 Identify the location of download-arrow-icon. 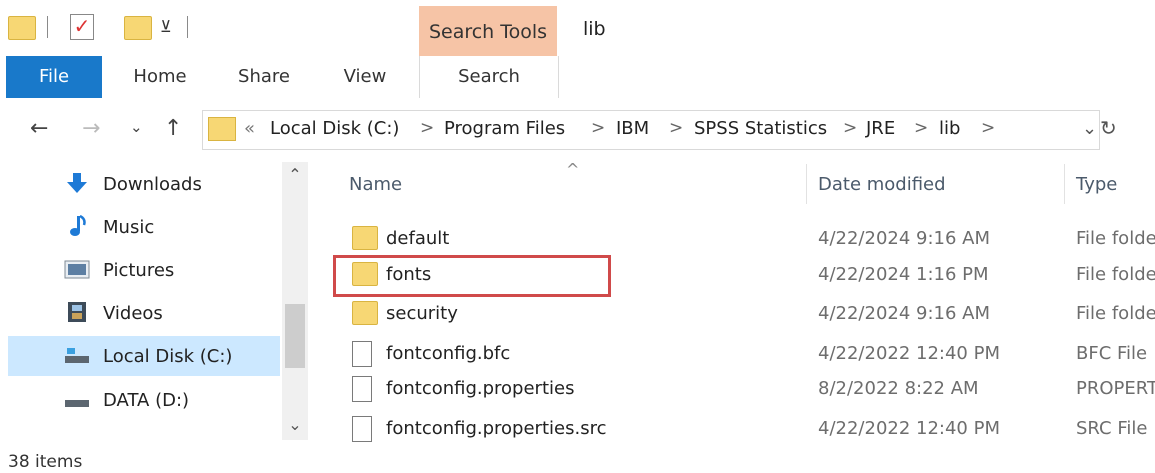
(77, 183).